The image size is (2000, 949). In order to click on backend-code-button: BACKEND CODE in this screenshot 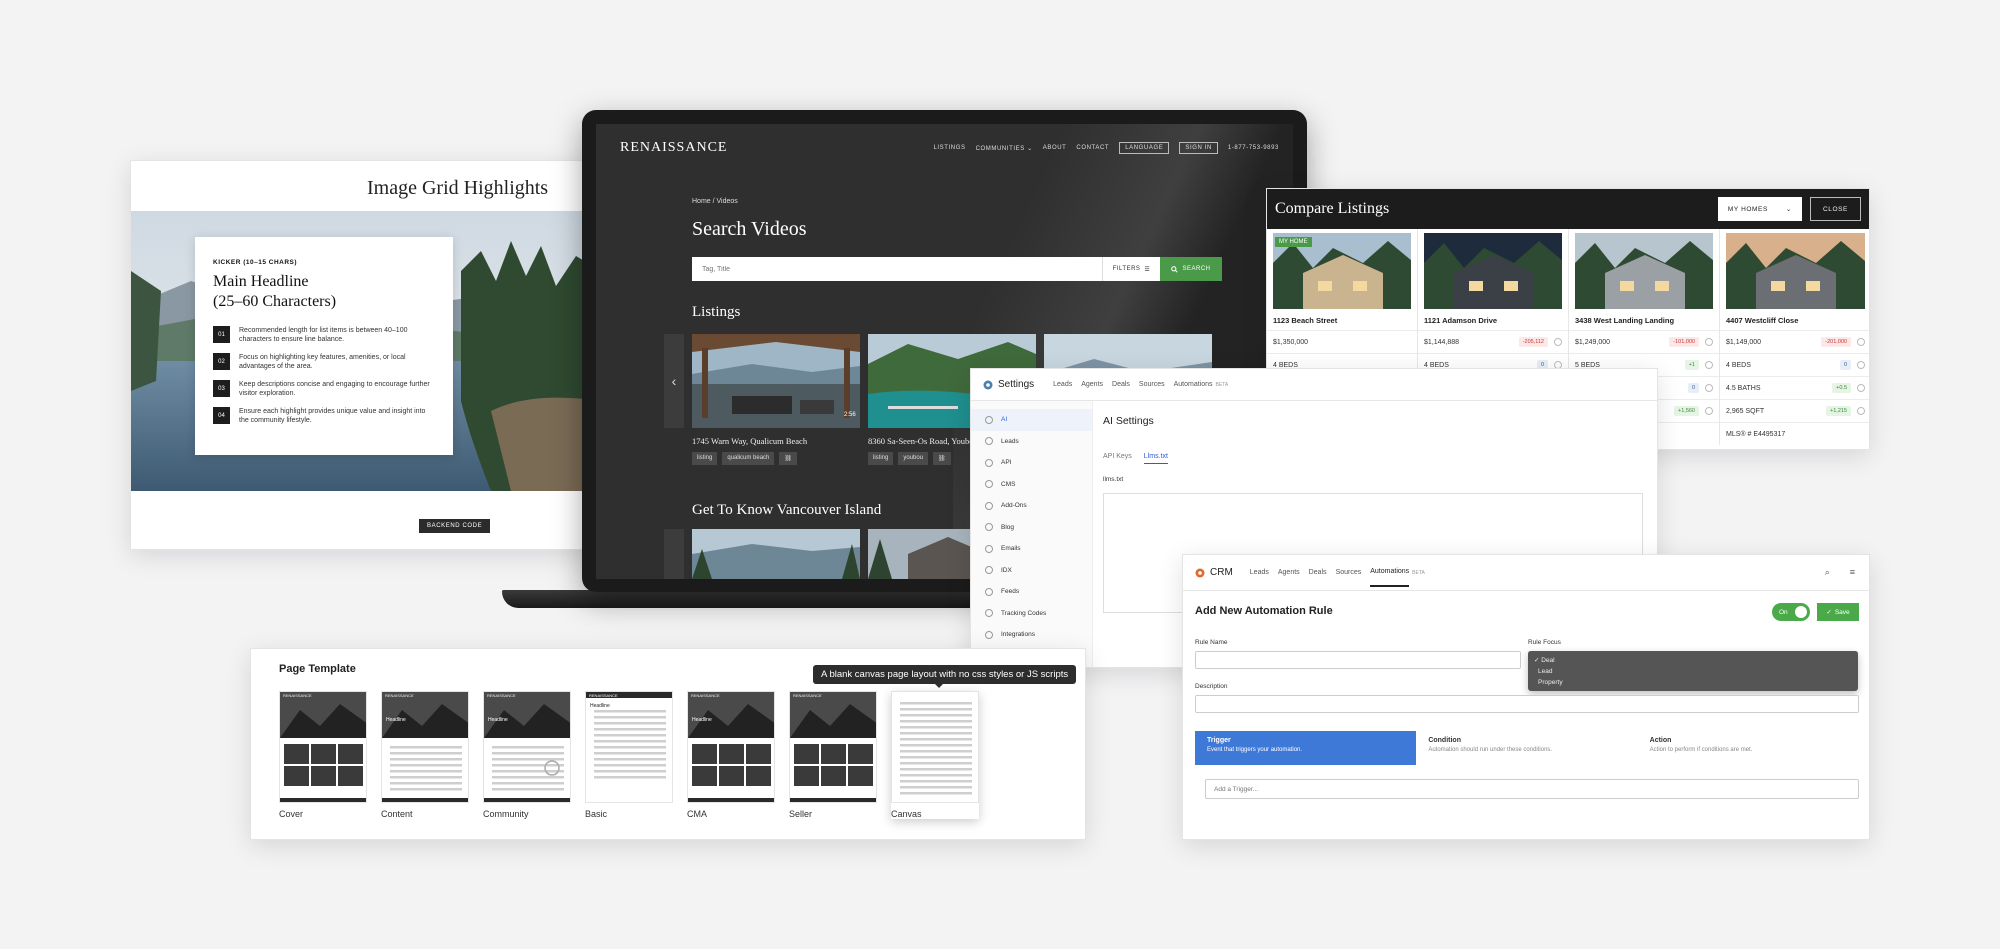, I will do `click(455, 526)`.